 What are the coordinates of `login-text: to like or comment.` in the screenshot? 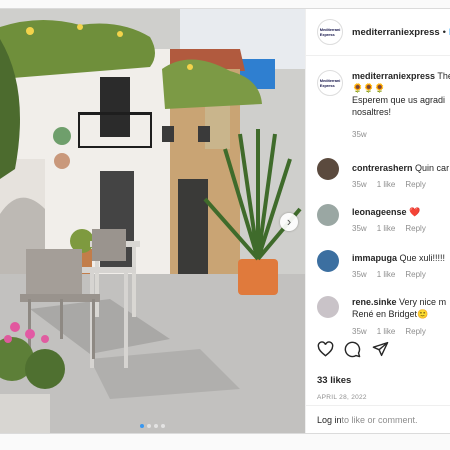 It's located at (379, 420).